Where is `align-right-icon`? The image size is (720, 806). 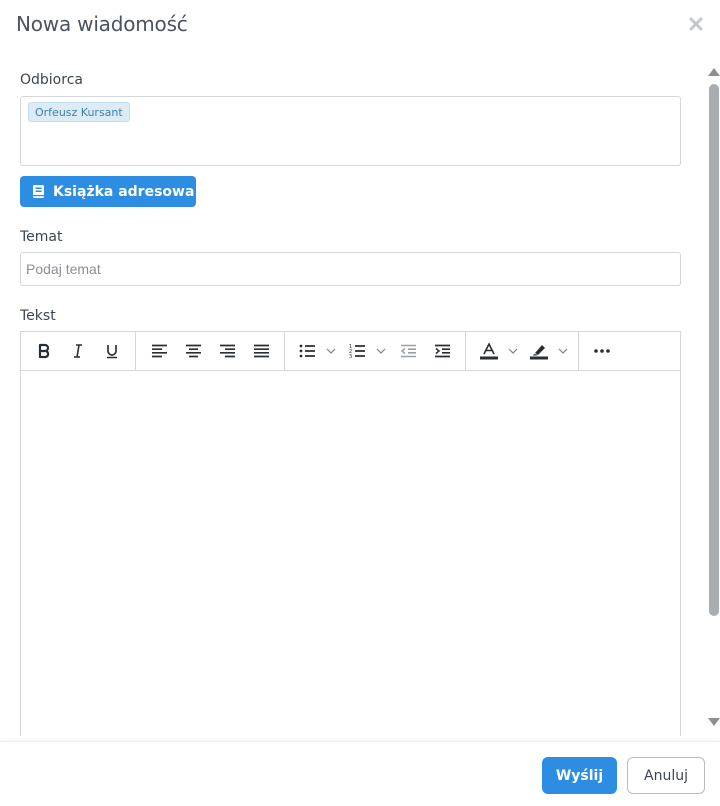
align-right-icon is located at coordinates (227, 351).